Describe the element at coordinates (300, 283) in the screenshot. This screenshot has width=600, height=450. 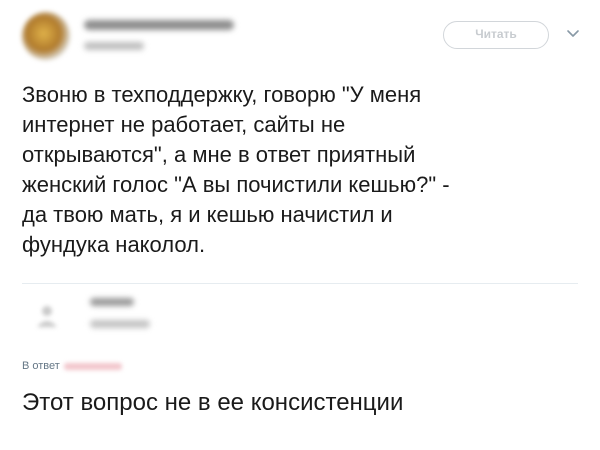
I see `divider` at that location.